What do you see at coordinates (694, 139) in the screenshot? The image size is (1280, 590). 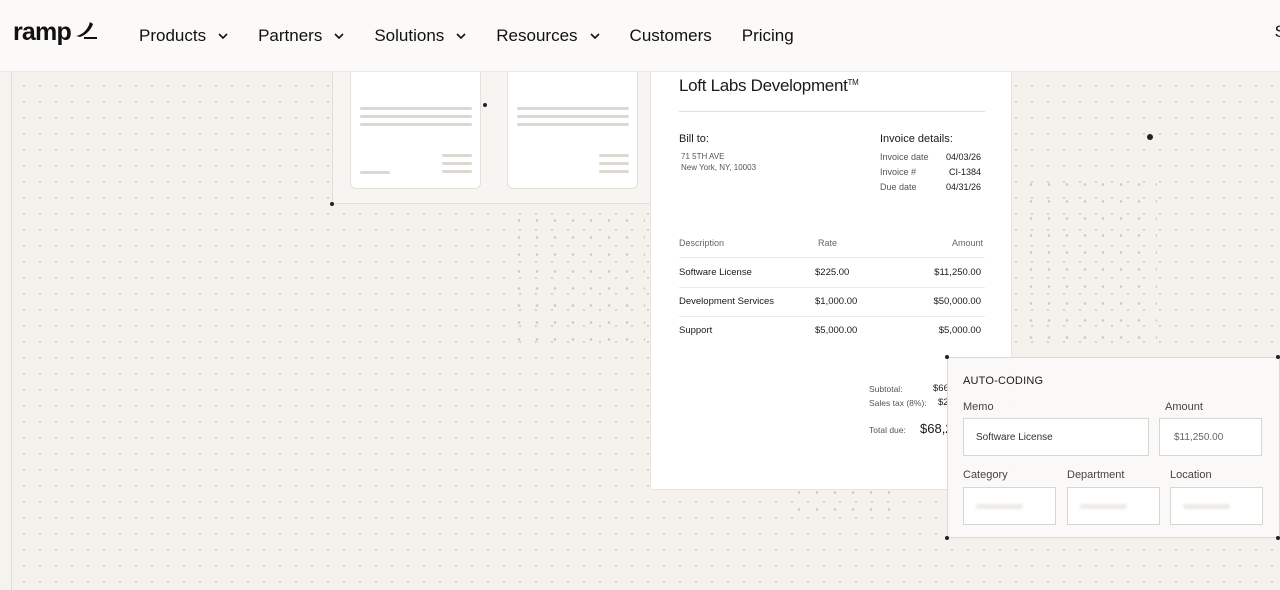 I see `bill-to-label: Bill to:` at bounding box center [694, 139].